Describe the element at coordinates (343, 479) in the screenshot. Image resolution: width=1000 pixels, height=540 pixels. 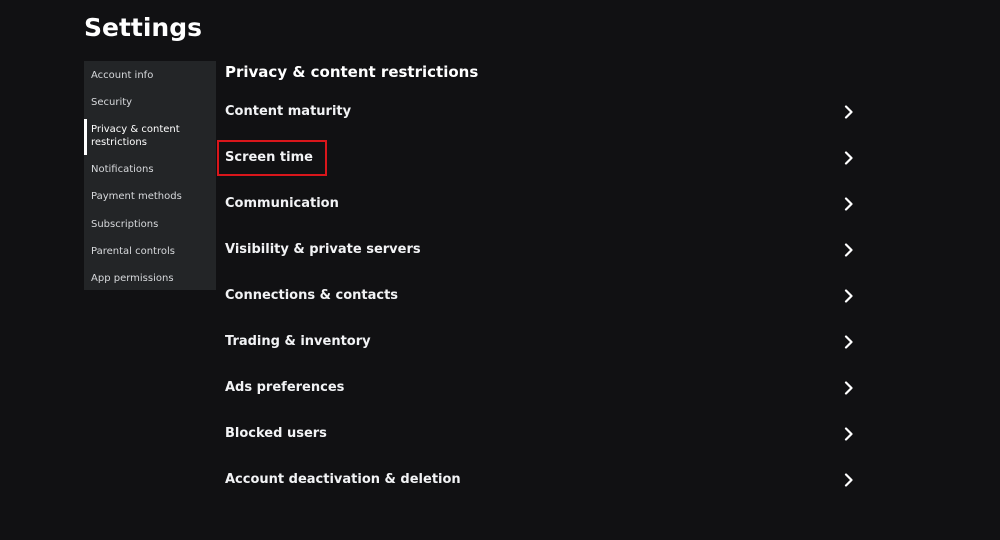
I see `row-label: Account deactivation & deletion` at that location.